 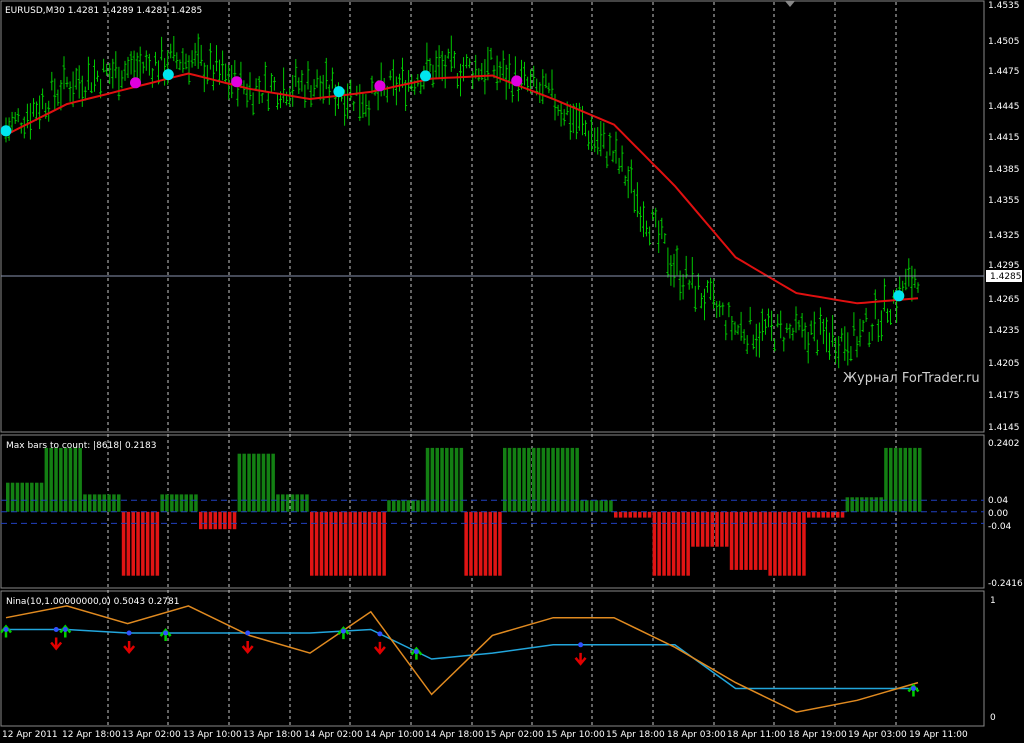 What do you see at coordinates (1004, 201) in the screenshot?
I see `y-tick: 1.4355` at bounding box center [1004, 201].